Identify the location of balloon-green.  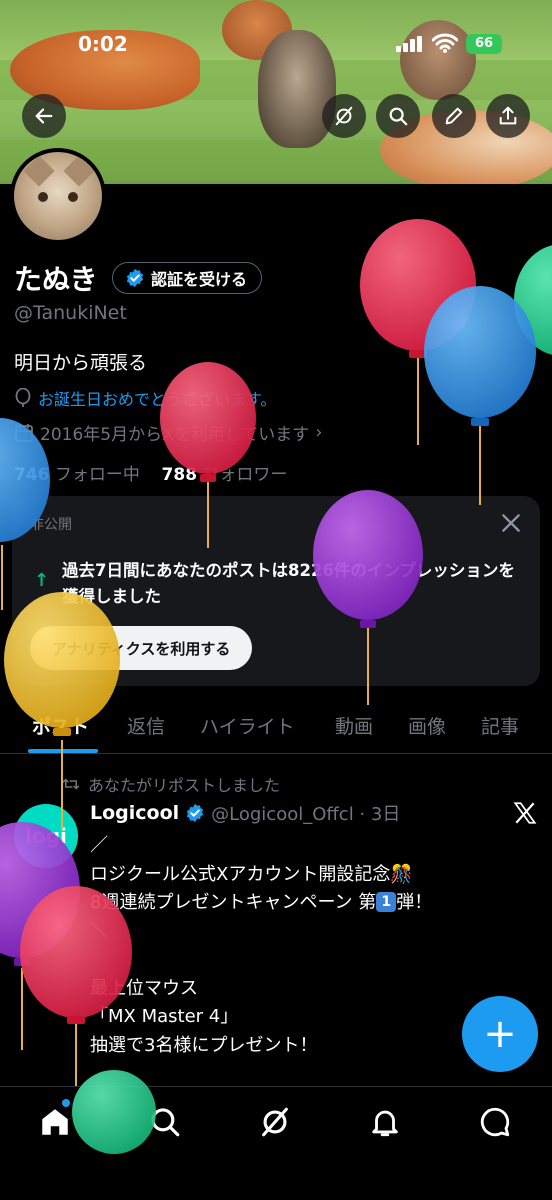
(114, 1112).